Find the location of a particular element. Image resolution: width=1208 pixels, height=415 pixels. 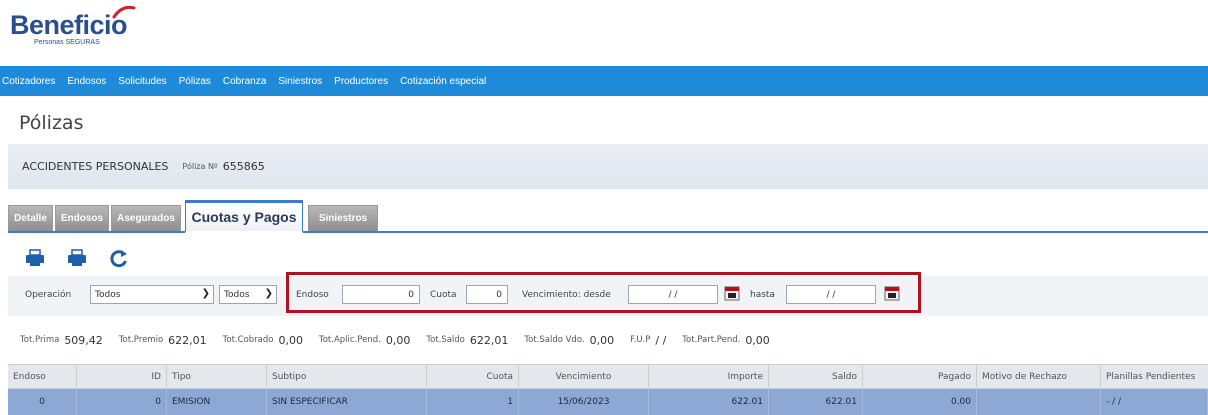

tot-premio-label: Tot.Premio is located at coordinates (141, 340).